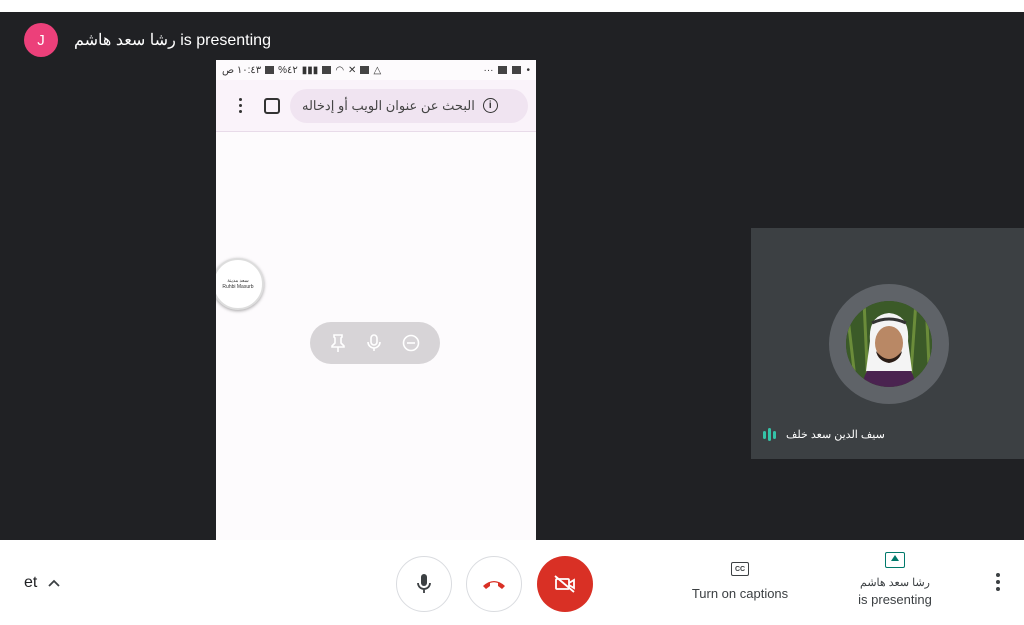  Describe the element at coordinates (270, 70) in the screenshot. I see `battery-icon` at that location.